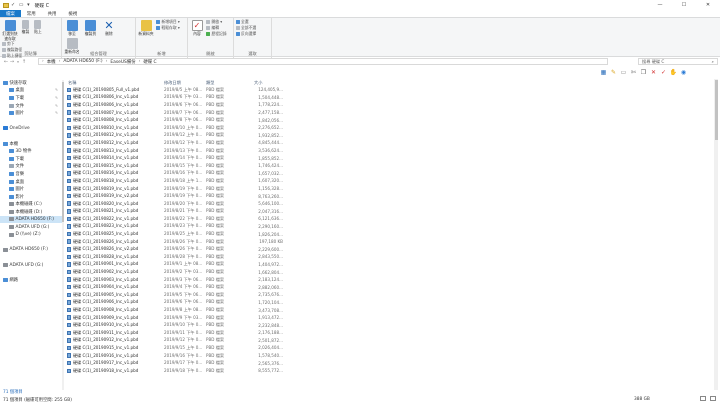 This screenshot has height=405, width=720. What do you see at coordinates (31, 113) in the screenshot?
I see `nav-item: 圖片 ✎` at bounding box center [31, 113].